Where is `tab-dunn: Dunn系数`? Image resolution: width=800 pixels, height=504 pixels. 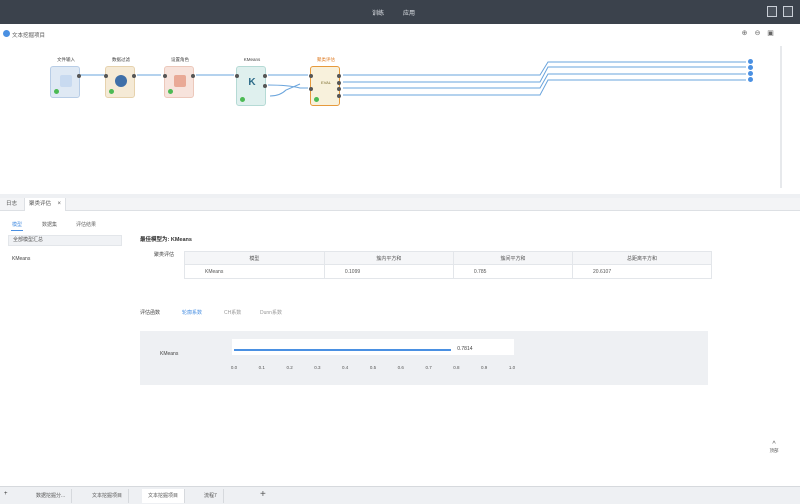
tab-dunn: Dunn系数 is located at coordinates (271, 312).